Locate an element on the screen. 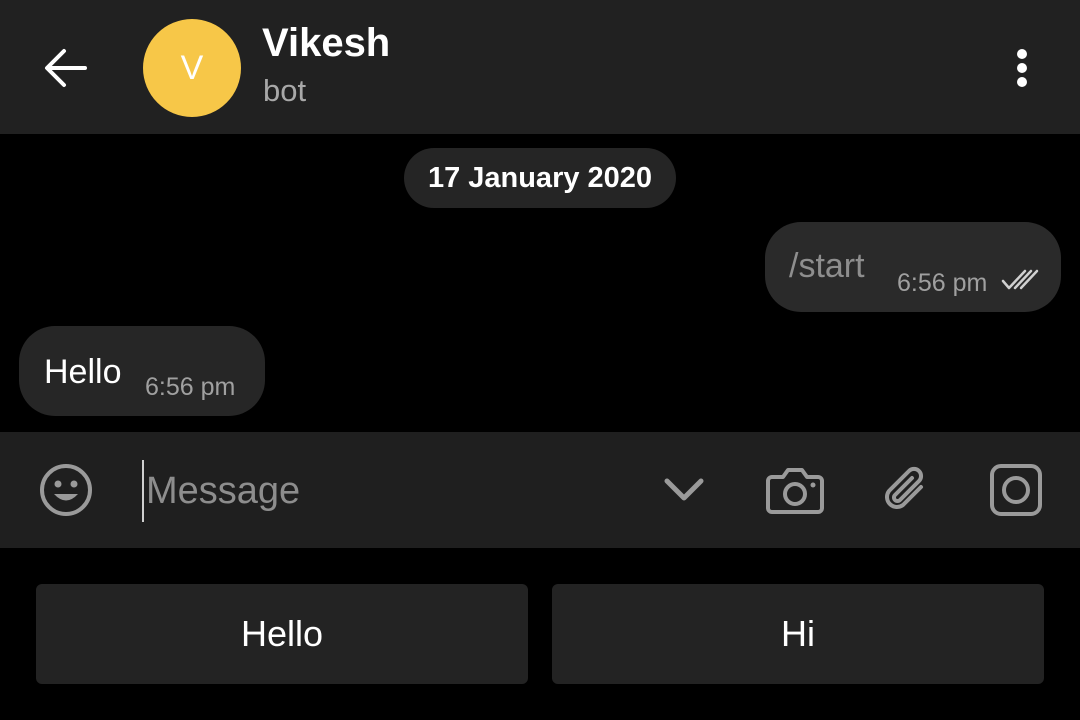  message-text: /start is located at coordinates (827, 266).